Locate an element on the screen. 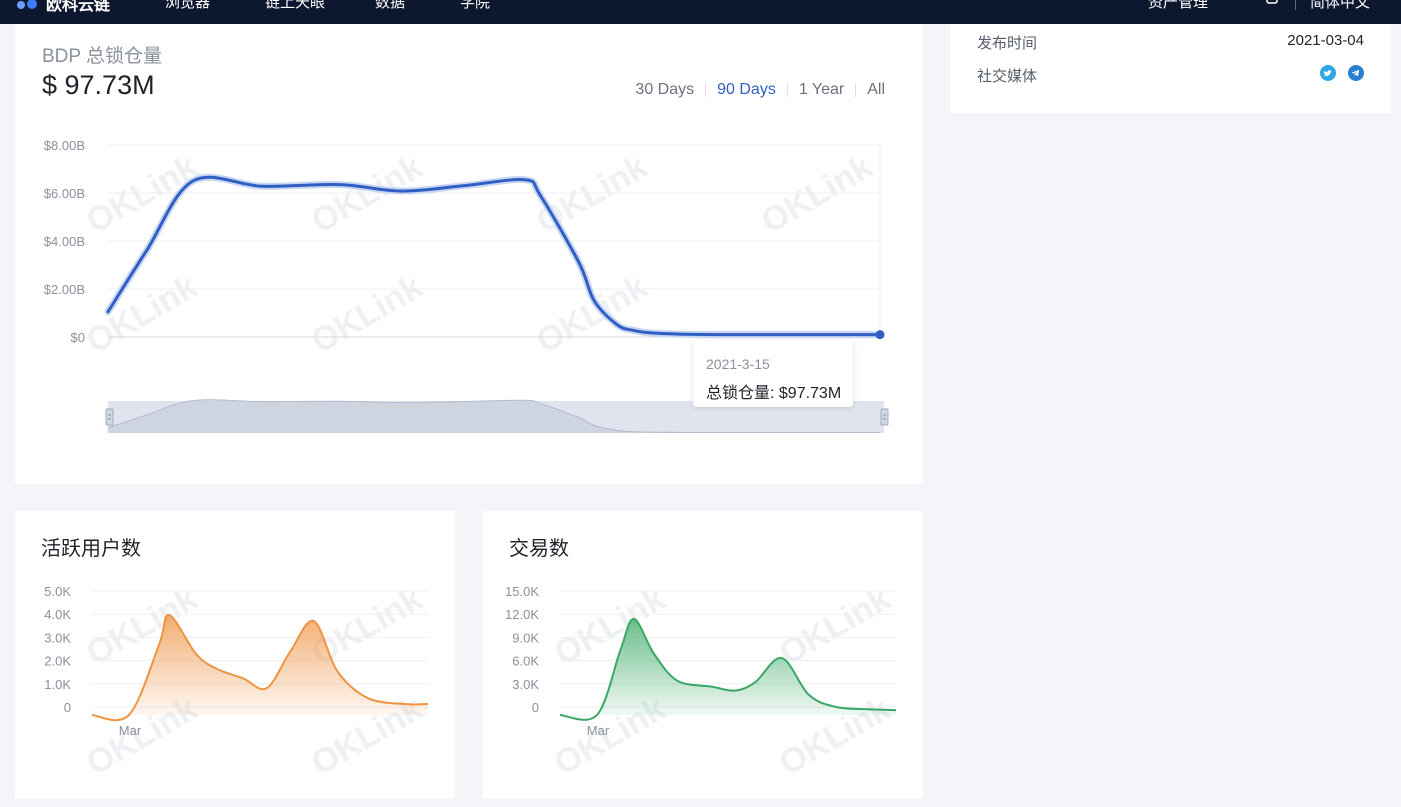 The width and height of the screenshot is (1401, 807). nav-item-browser: 浏览器 is located at coordinates (187, 6).